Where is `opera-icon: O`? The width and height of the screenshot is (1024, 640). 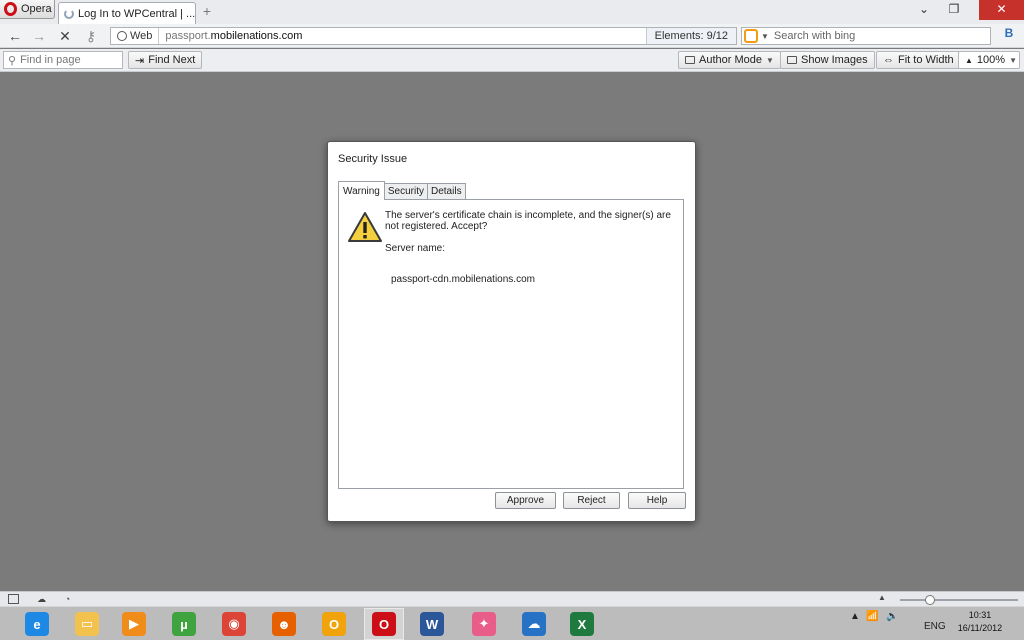 opera-icon: O is located at coordinates (384, 624).